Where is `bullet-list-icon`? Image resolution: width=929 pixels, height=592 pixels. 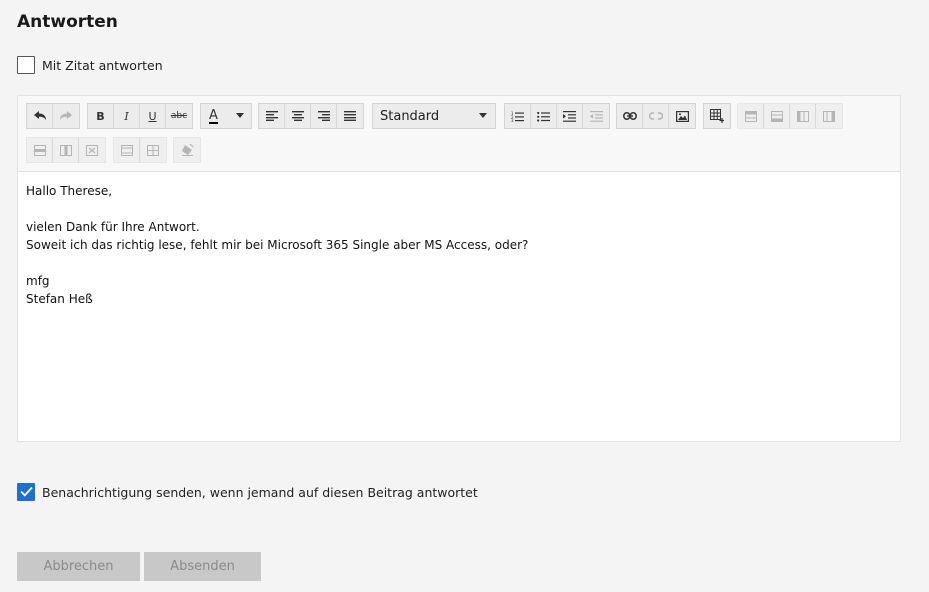 bullet-list-icon is located at coordinates (544, 116).